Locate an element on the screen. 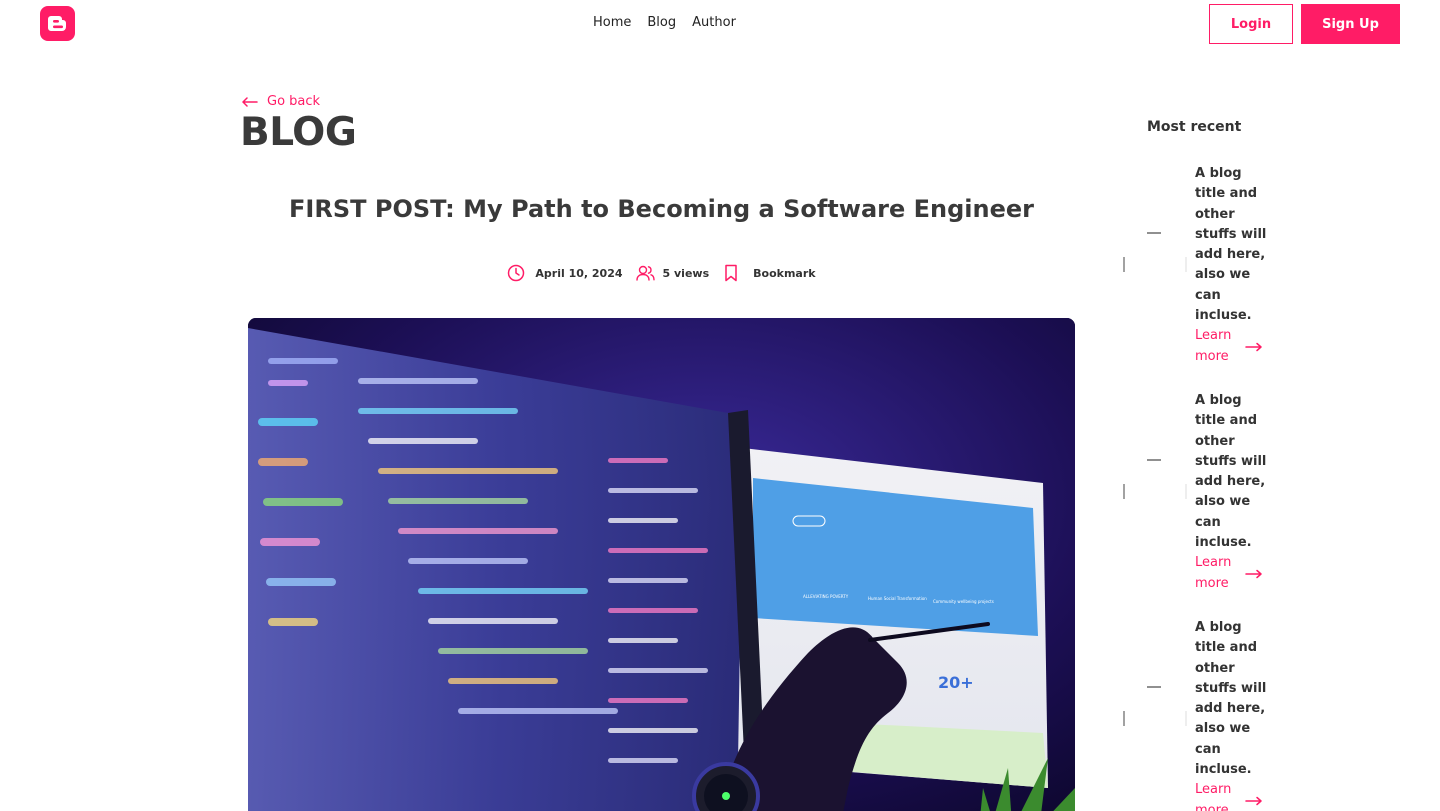  blogger-b-icon is located at coordinates (57, 23).